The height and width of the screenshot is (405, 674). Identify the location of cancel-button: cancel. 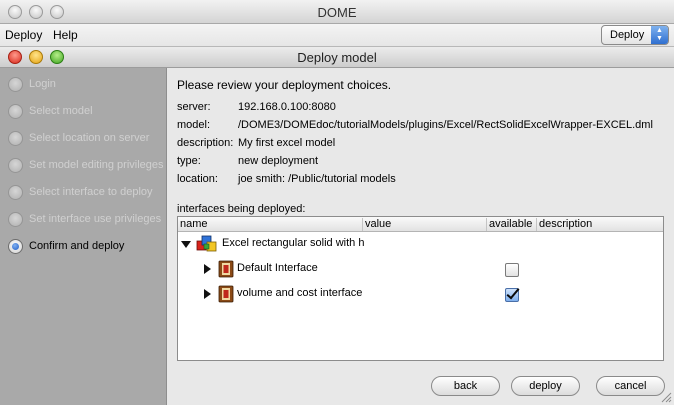
(630, 386).